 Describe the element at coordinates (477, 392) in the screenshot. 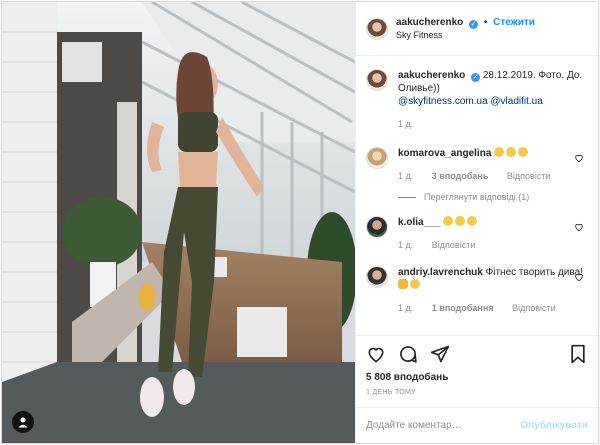

I see `post-timestamp: 1 ДЕНЬ ТОМУ` at that location.